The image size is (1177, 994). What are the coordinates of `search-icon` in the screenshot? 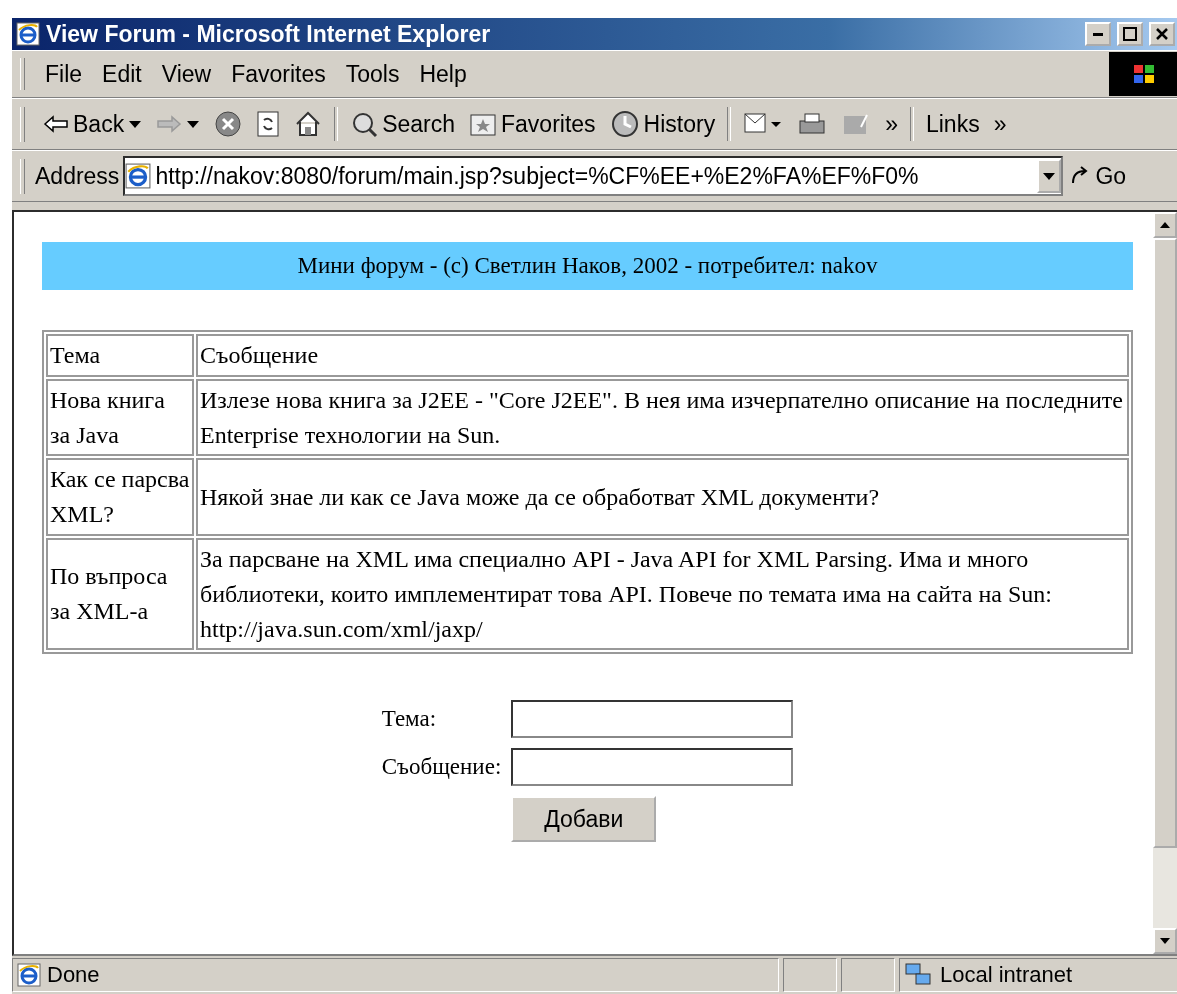 It's located at (364, 124).